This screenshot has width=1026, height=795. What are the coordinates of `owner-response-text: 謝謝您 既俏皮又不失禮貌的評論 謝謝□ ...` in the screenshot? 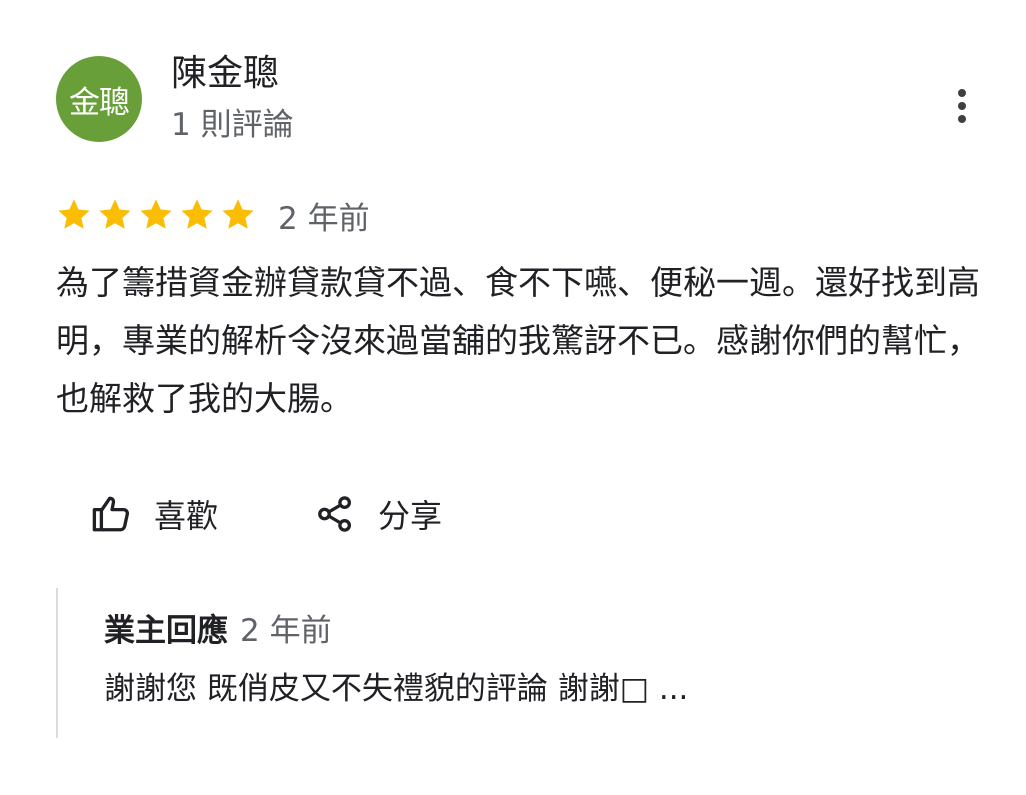 It's located at (396, 689).